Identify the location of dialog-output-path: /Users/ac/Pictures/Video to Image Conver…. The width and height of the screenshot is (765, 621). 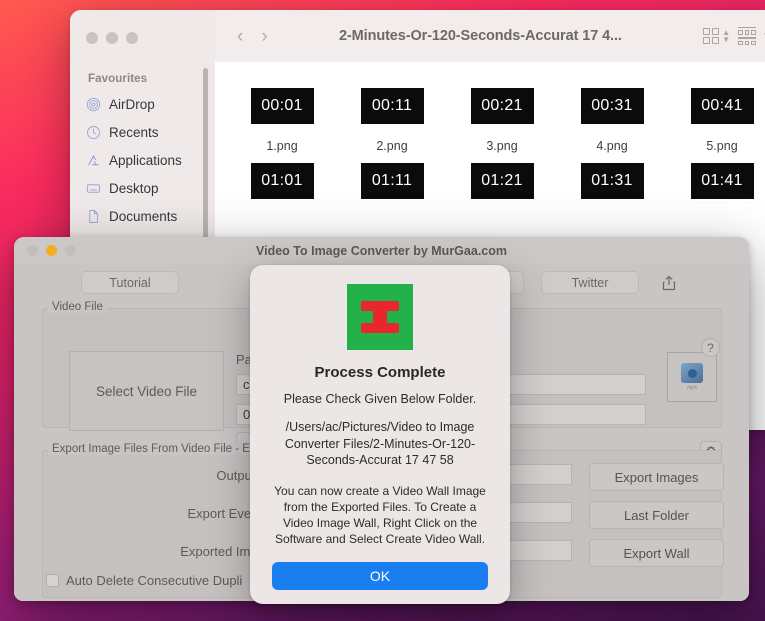
(380, 444).